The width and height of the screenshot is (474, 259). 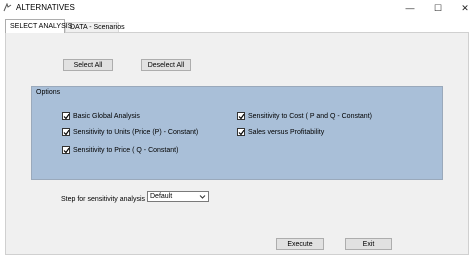 What do you see at coordinates (438, 8) in the screenshot?
I see `maximize-button: ☐` at bounding box center [438, 8].